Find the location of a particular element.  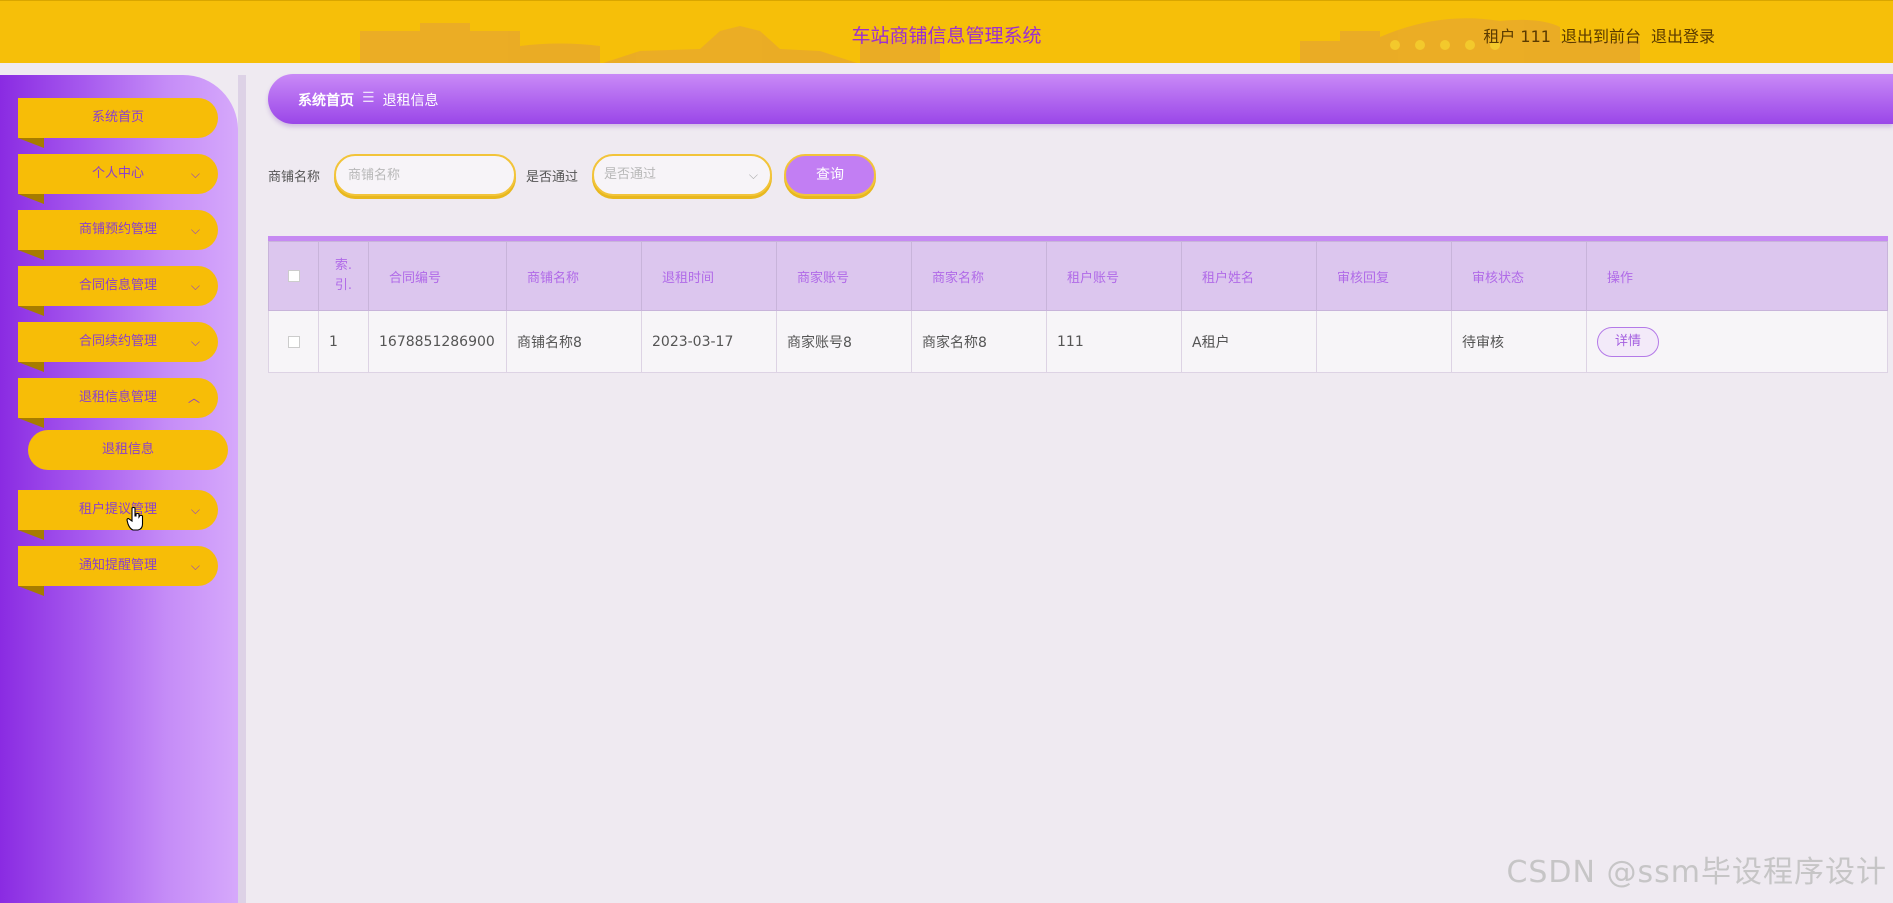

row-select-cell is located at coordinates (293, 341).